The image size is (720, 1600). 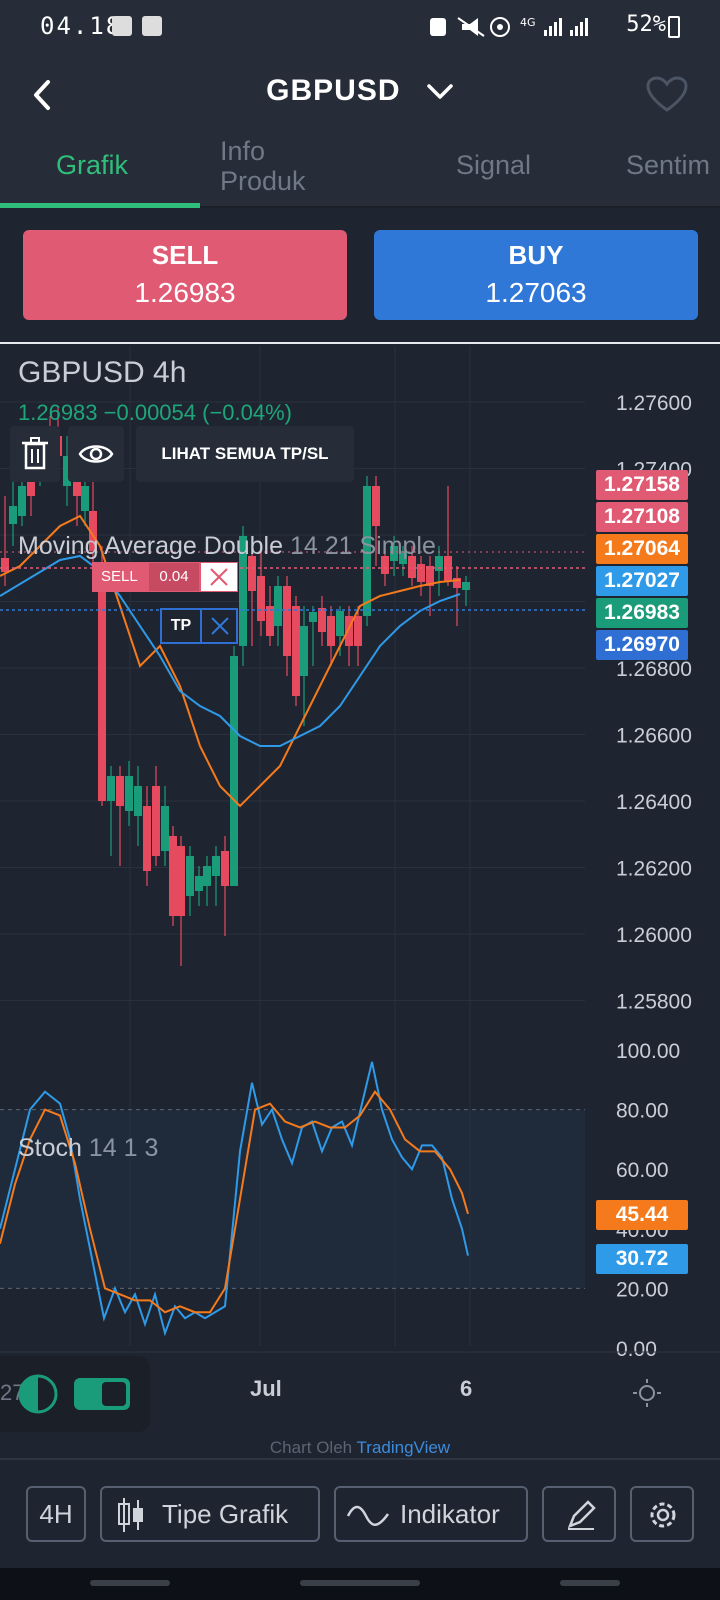 I want to click on visibility-button, so click(x=96, y=454).